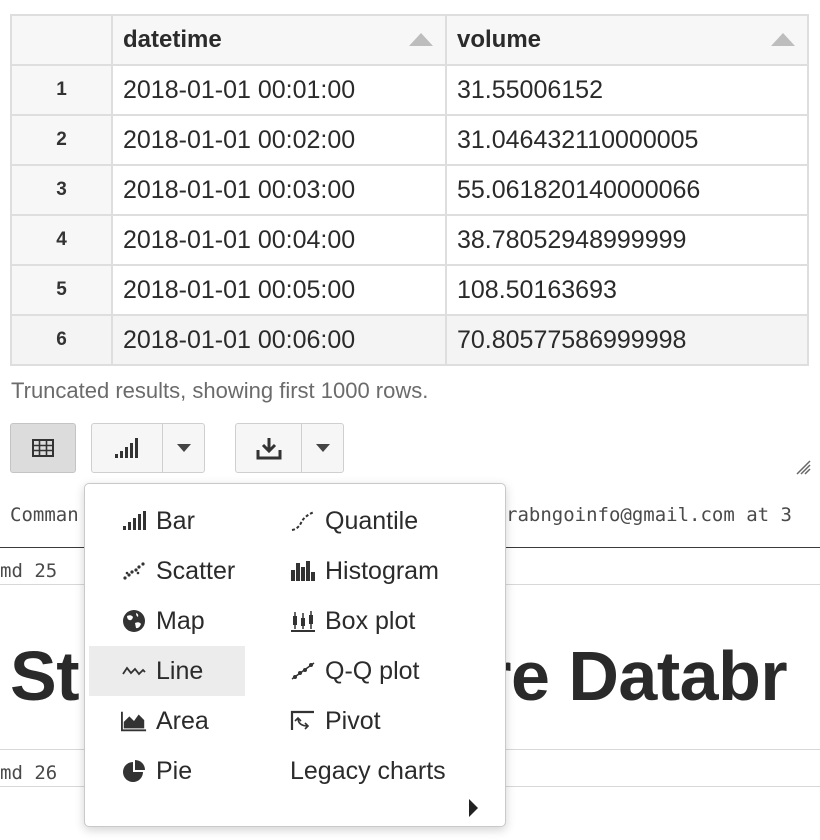  Describe the element at coordinates (180, 670) in the screenshot. I see `menu-item-label: Line` at that location.